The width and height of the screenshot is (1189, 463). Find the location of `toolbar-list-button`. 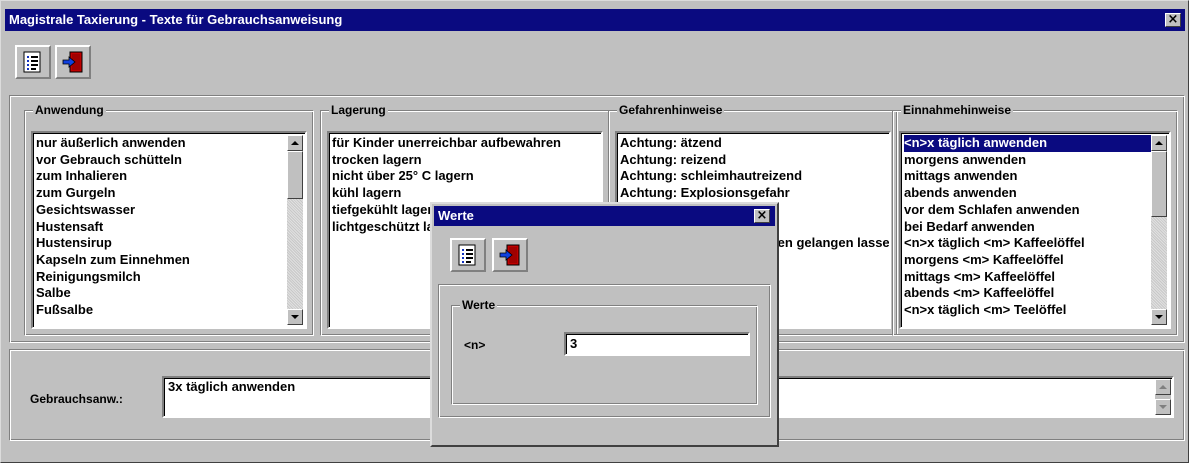

toolbar-list-button is located at coordinates (33, 62).